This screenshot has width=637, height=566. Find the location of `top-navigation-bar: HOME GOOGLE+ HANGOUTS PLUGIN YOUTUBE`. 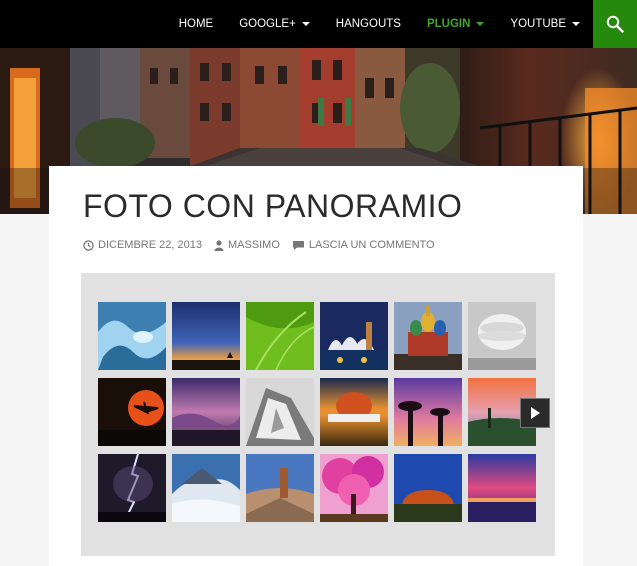

top-navigation-bar: HOME GOOGLE+ HANGOUTS PLUGIN YOUTUBE is located at coordinates (318, 24).